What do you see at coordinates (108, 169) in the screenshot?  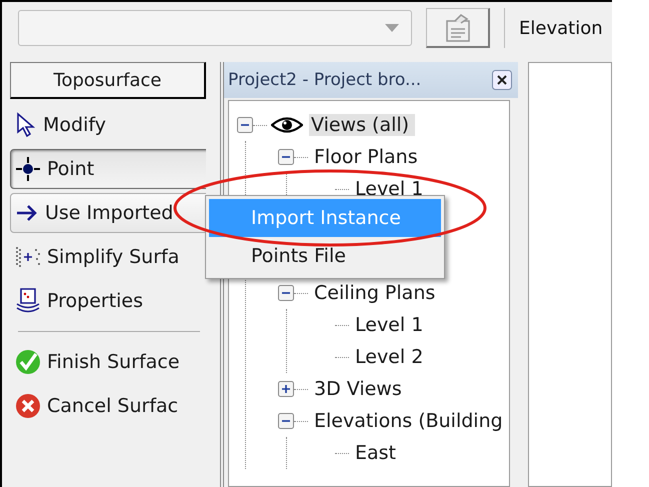 I see `tool-button: Point` at bounding box center [108, 169].